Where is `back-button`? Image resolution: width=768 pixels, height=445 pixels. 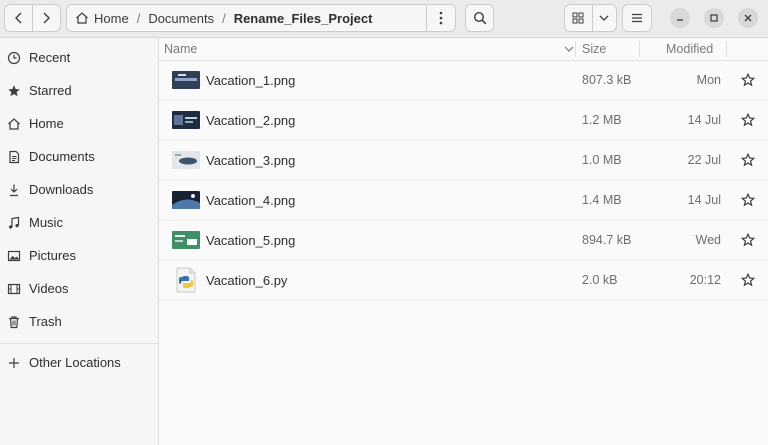
back-button is located at coordinates (18, 18).